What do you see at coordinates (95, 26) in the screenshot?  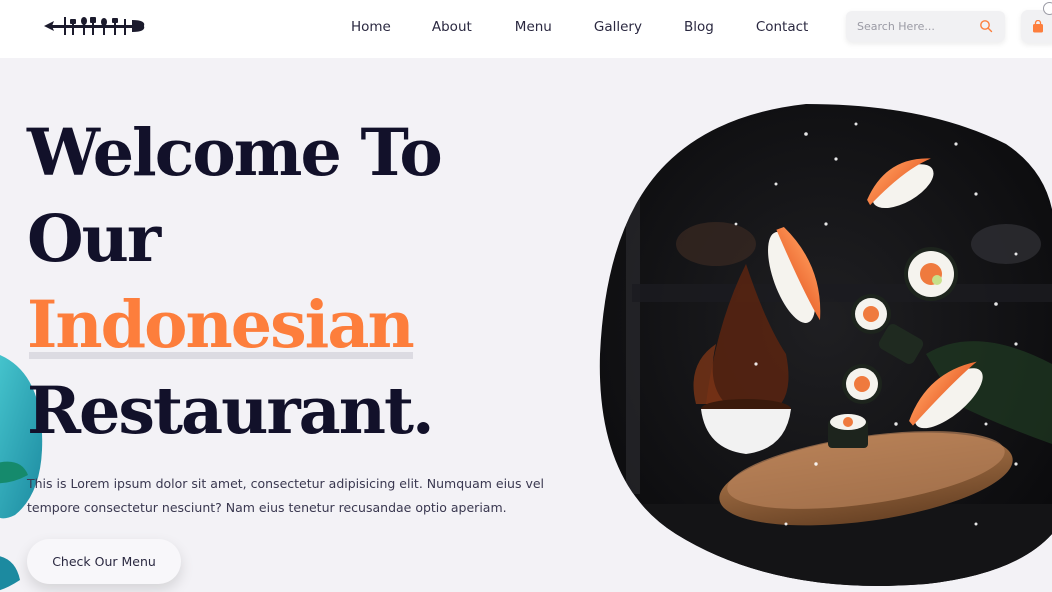 I see `cutlery-logo` at bounding box center [95, 26].